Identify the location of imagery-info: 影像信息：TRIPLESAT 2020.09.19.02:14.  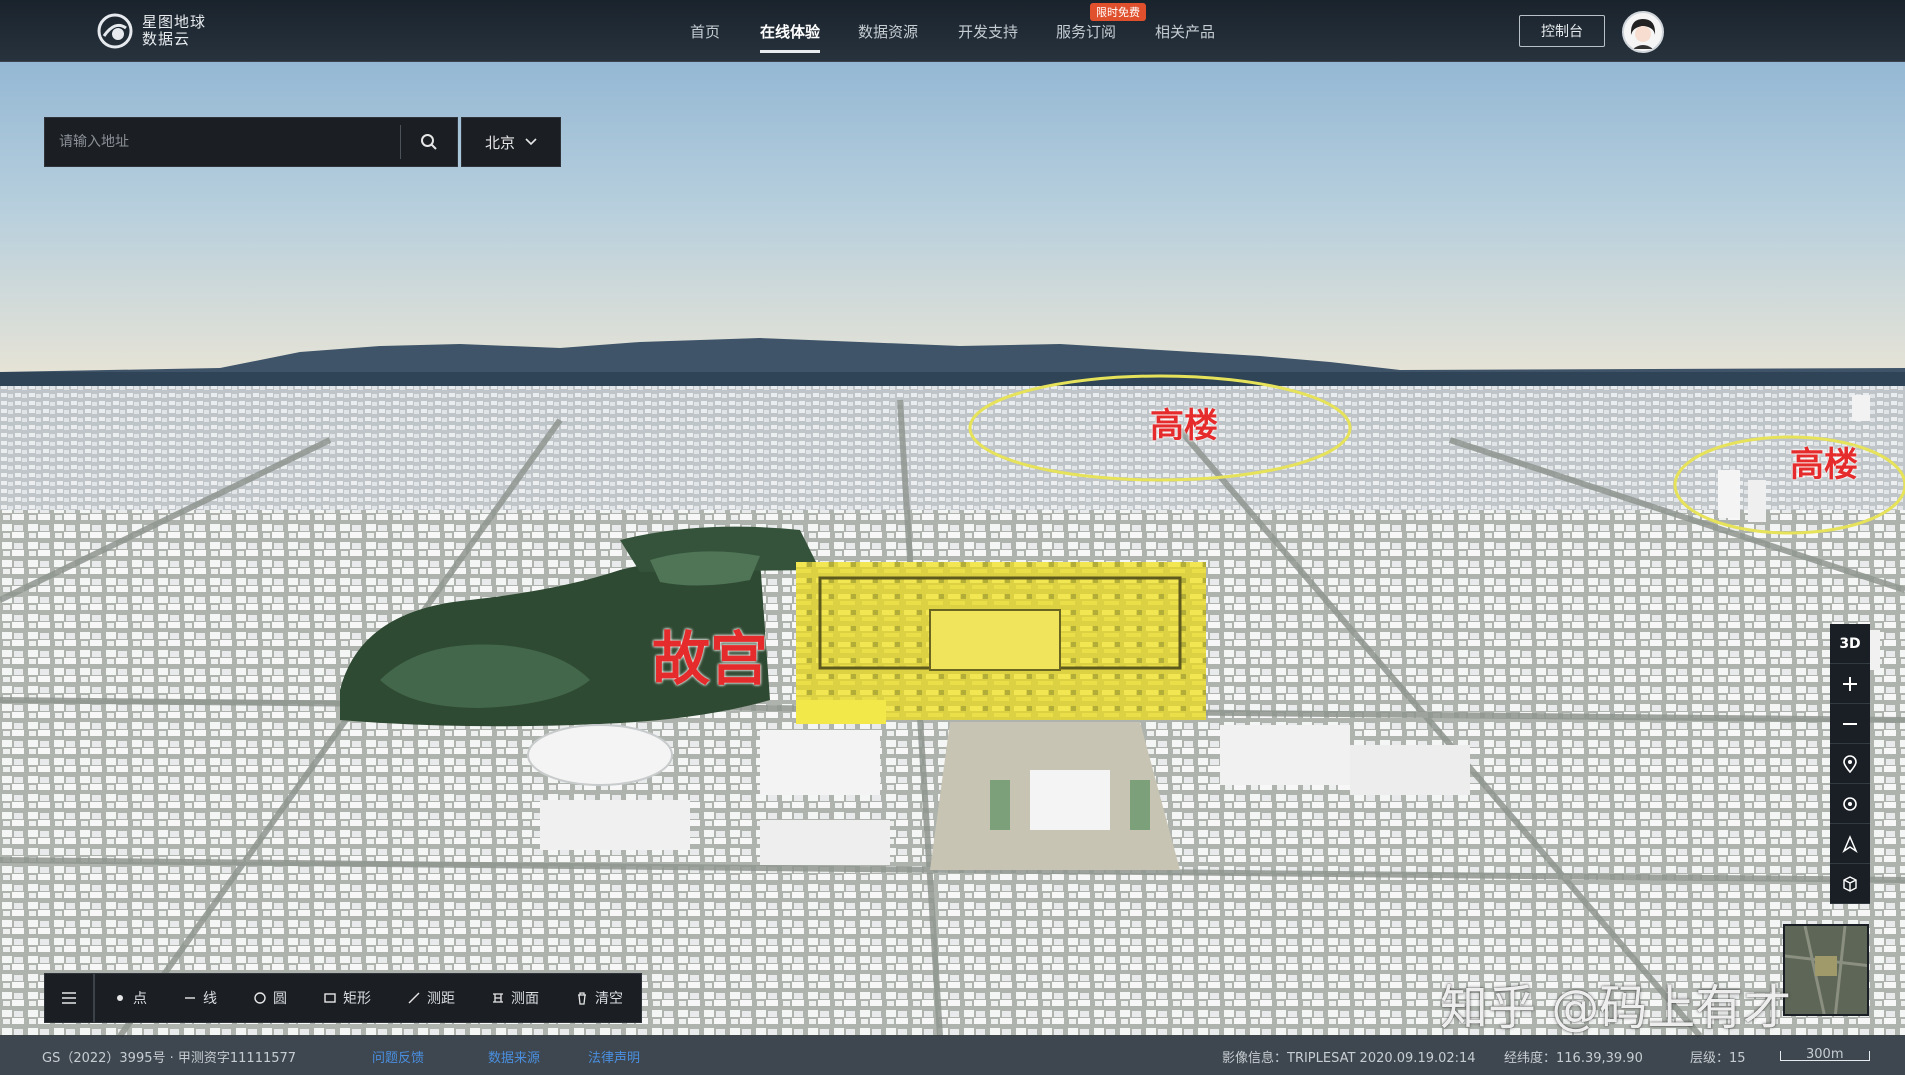
(1349, 1058).